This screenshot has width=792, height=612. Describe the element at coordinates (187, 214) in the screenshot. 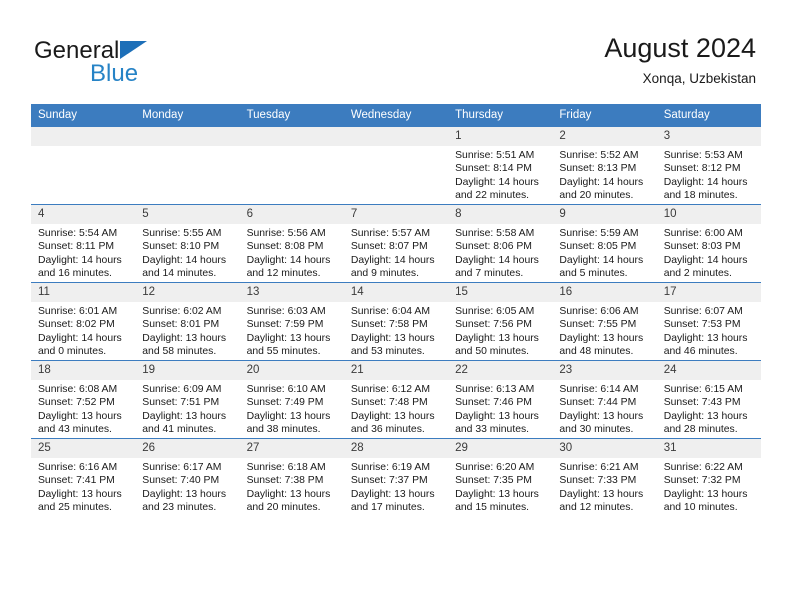

I see `day-number: 5` at that location.